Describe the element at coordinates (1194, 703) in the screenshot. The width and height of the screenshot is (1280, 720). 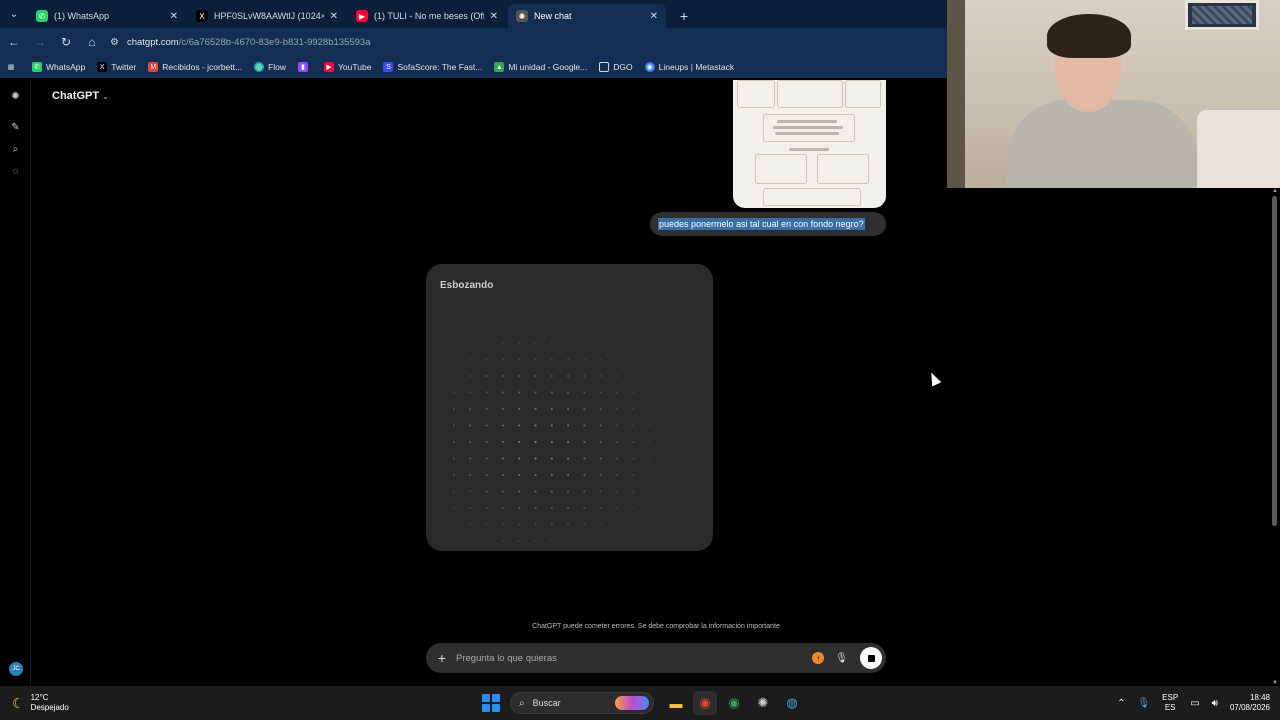
I see `monitor-icon: ▭` at that location.